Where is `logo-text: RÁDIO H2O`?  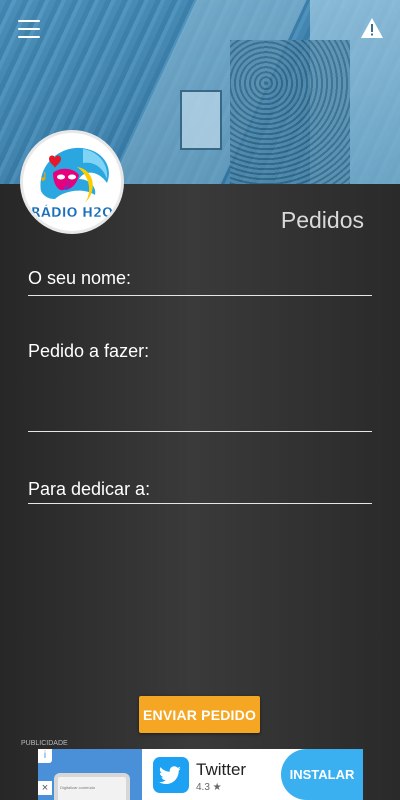
logo-text: RÁDIO H2O is located at coordinates (72, 213).